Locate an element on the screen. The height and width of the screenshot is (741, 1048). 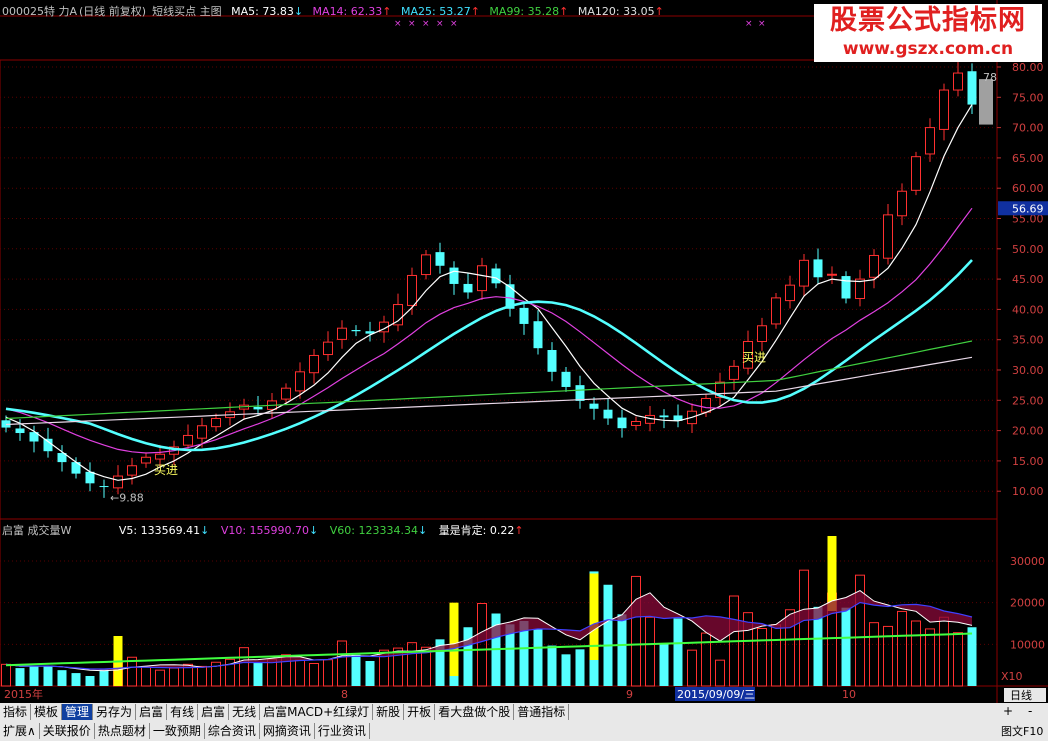
formula-name: 短线买点 主图 is located at coordinates (187, 11).